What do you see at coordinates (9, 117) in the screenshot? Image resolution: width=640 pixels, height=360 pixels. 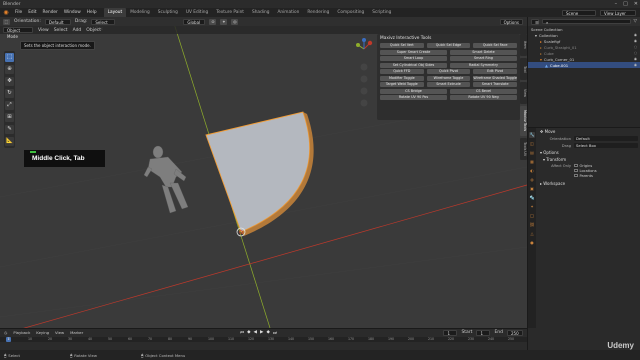 I see `transform-icon: ⊞` at bounding box center [9, 117].